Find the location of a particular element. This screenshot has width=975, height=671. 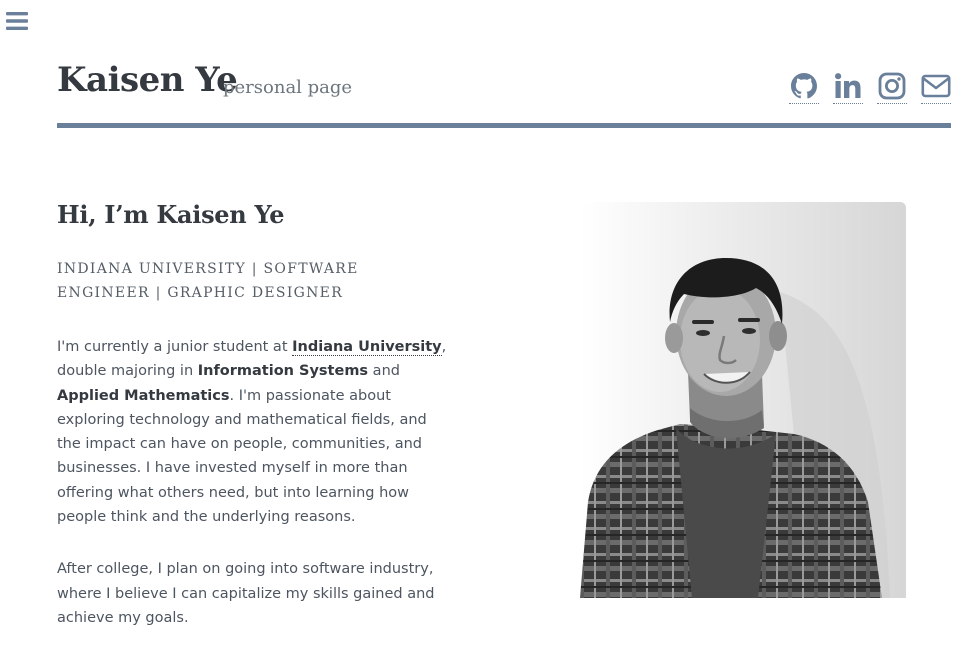

github-link is located at coordinates (804, 87).